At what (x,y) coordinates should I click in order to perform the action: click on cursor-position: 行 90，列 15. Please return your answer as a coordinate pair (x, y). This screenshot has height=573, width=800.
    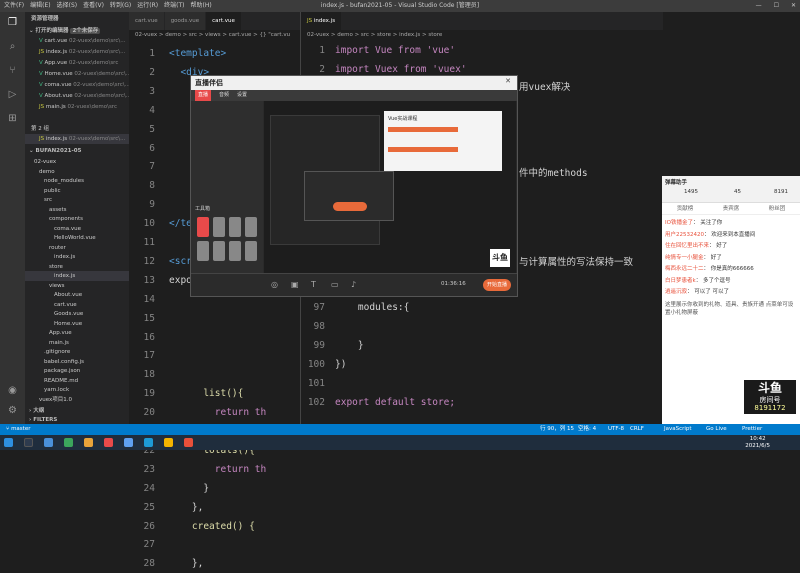
    Looking at the image, I should click on (557, 429).